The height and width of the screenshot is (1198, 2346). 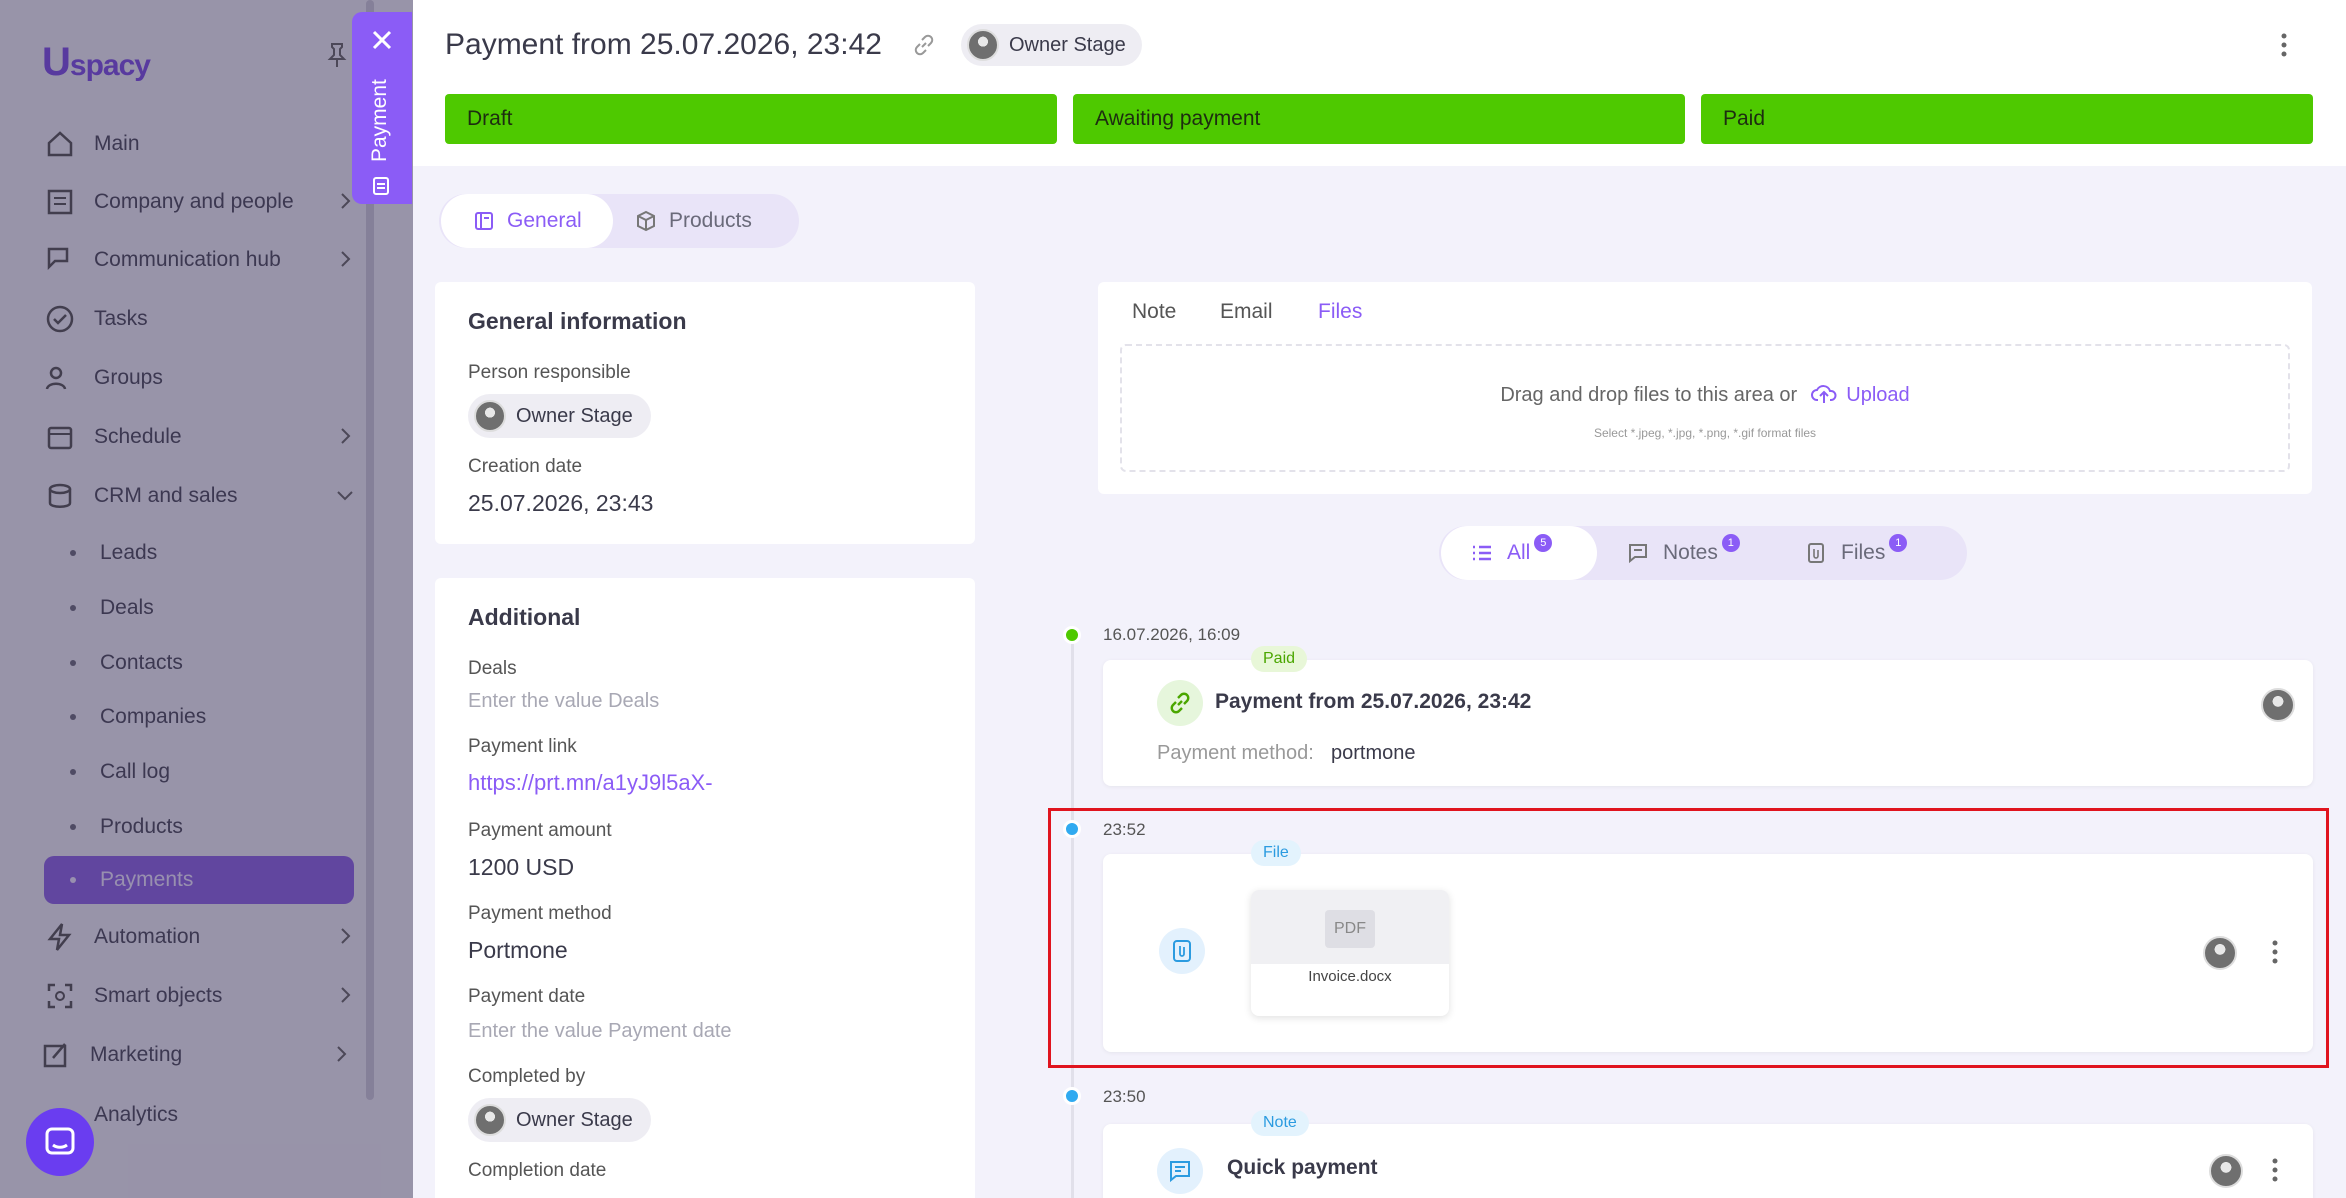 What do you see at coordinates (577, 321) in the screenshot?
I see `card-heading: General information` at bounding box center [577, 321].